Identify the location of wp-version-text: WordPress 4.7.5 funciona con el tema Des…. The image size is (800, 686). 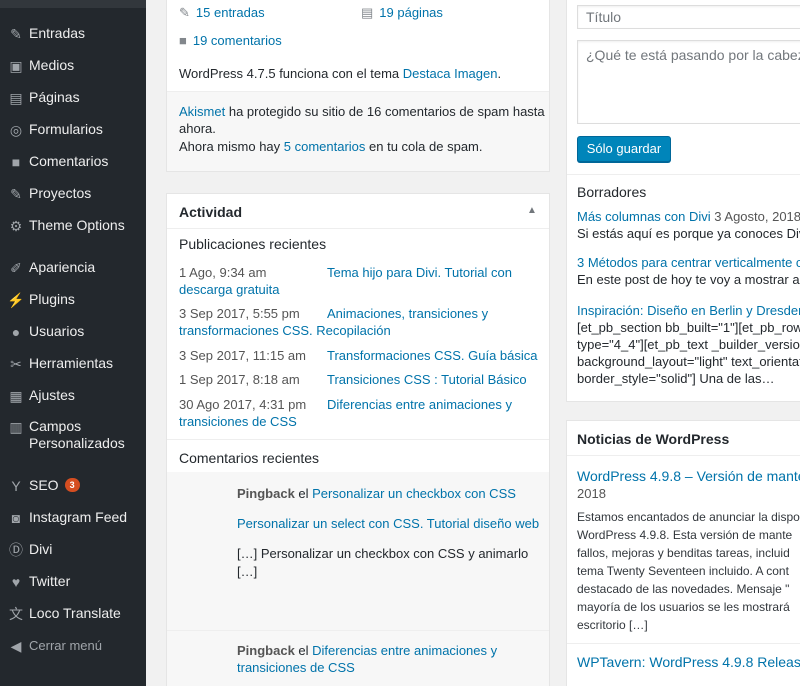
(340, 73).